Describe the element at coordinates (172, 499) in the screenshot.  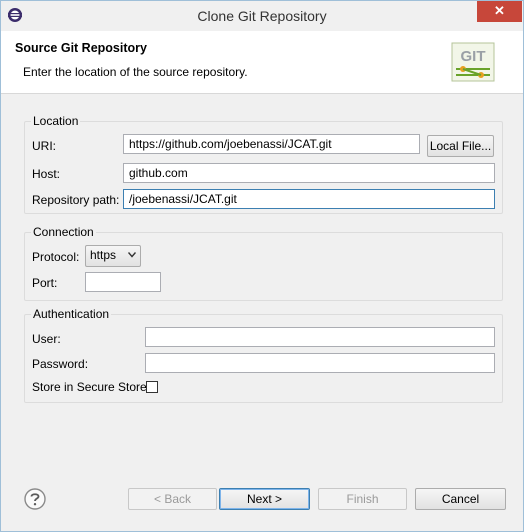
I see `back-button: < Back` at that location.